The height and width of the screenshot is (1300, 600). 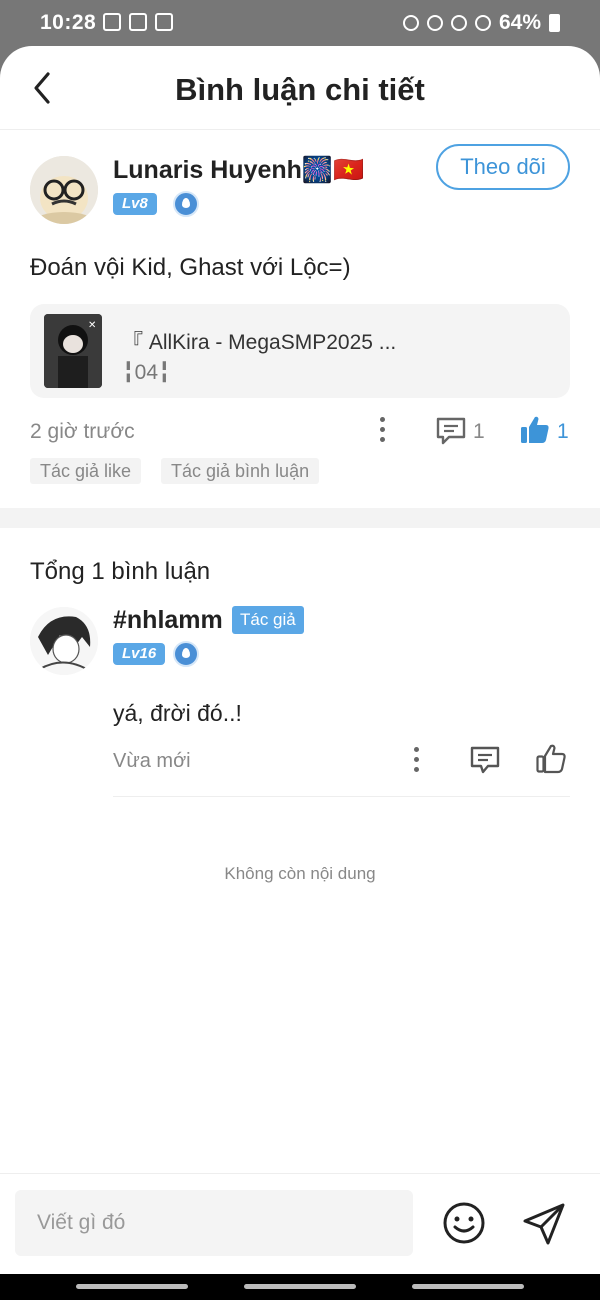 What do you see at coordinates (73, 351) in the screenshot?
I see `attachment-thumbnail: ✕` at bounding box center [73, 351].